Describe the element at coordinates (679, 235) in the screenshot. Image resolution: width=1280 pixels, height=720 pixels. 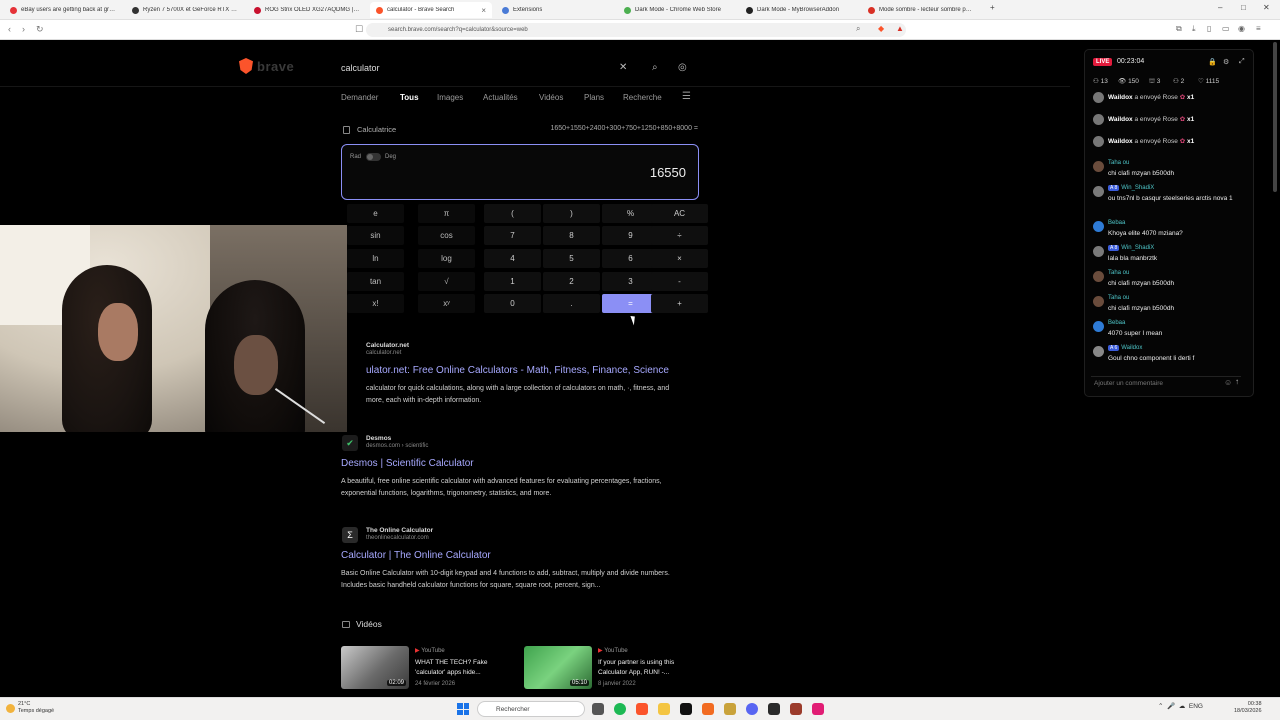
I see `calc-key: ÷` at that location.